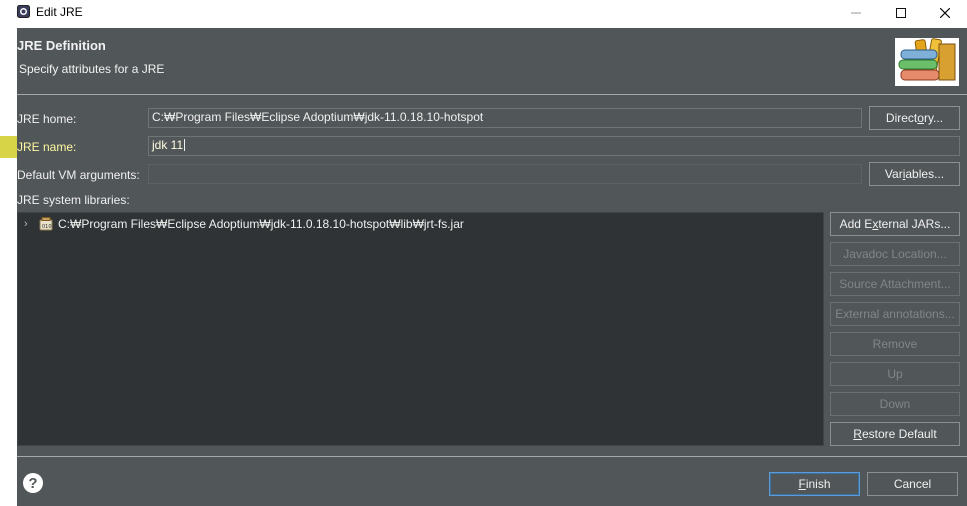 This screenshot has height=506, width=967. What do you see at coordinates (23, 11) in the screenshot?
I see `app-icon` at bounding box center [23, 11].